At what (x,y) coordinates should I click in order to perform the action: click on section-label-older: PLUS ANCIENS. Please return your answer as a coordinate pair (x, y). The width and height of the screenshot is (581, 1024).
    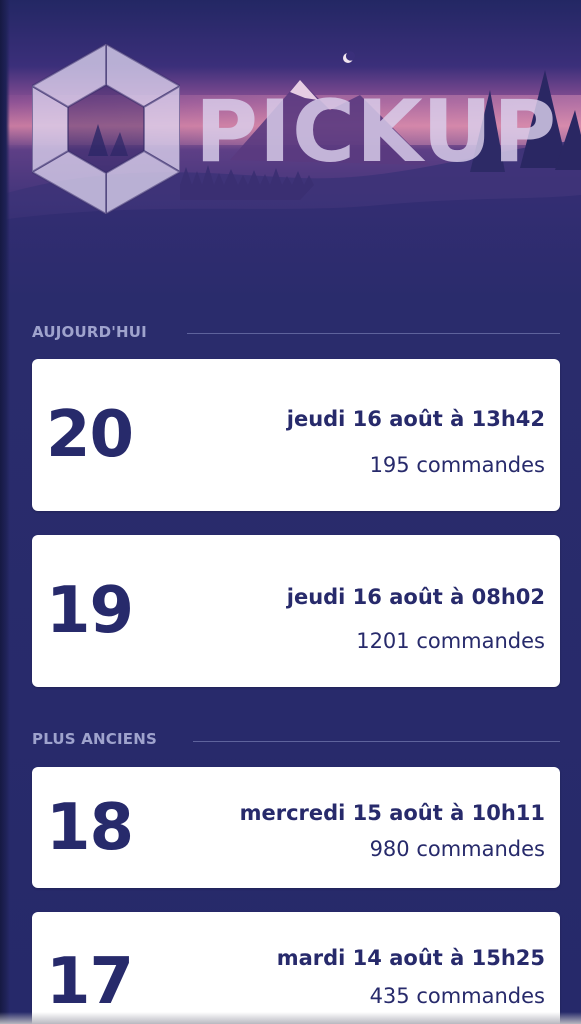
    Looking at the image, I should click on (94, 739).